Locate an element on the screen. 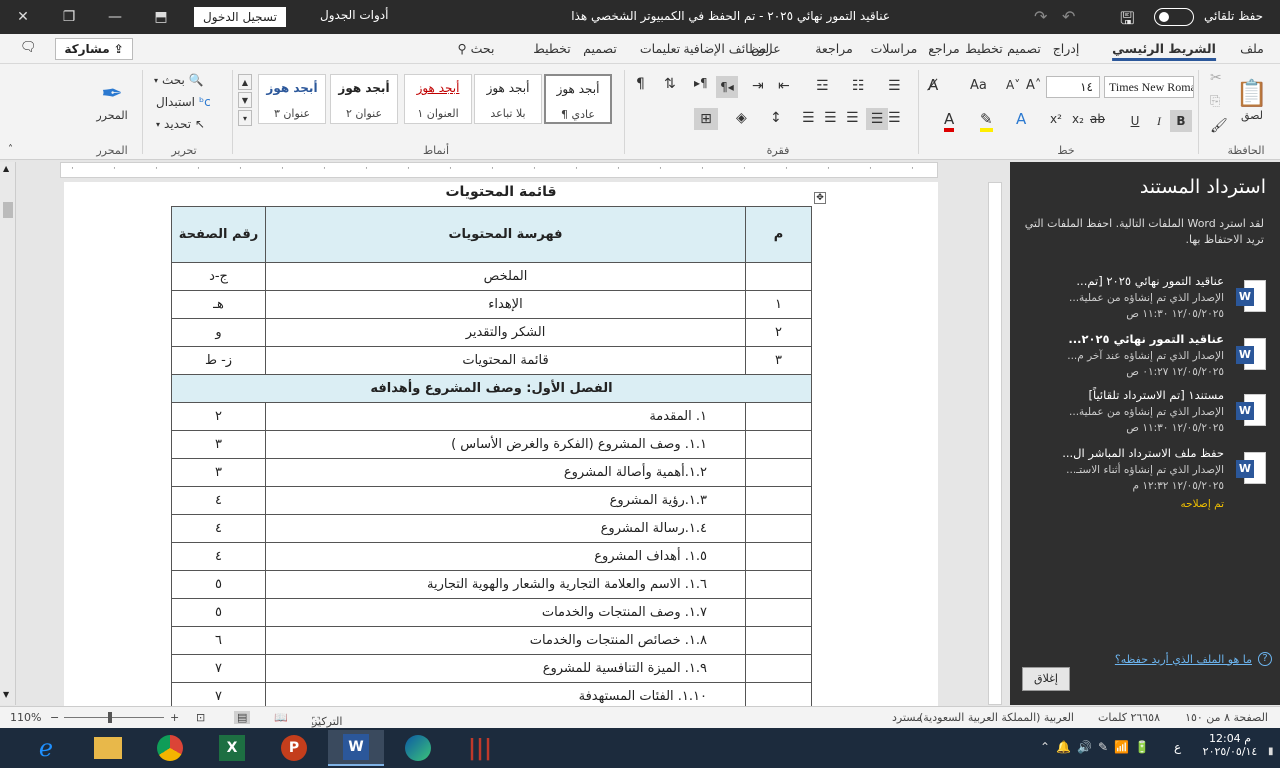 This screenshot has width=1280, height=768. styles-scroll-down-icon: ▼ is located at coordinates (245, 100).